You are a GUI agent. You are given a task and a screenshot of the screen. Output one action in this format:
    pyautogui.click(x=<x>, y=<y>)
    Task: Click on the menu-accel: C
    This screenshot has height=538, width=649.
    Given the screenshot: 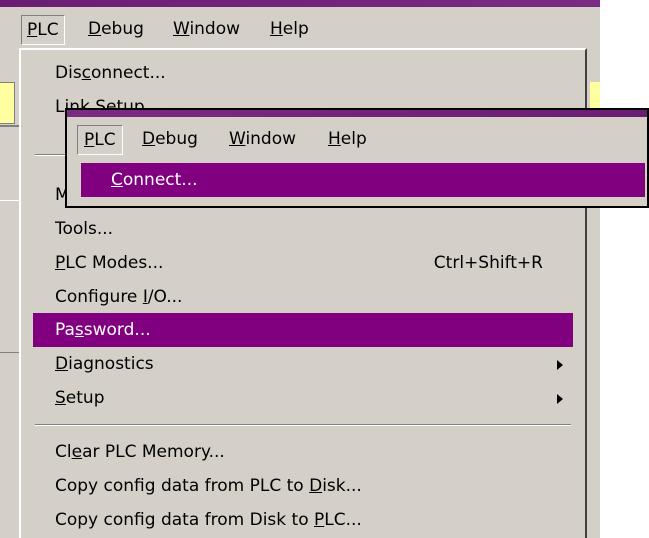 What is the action you would take?
    pyautogui.click(x=117, y=180)
    